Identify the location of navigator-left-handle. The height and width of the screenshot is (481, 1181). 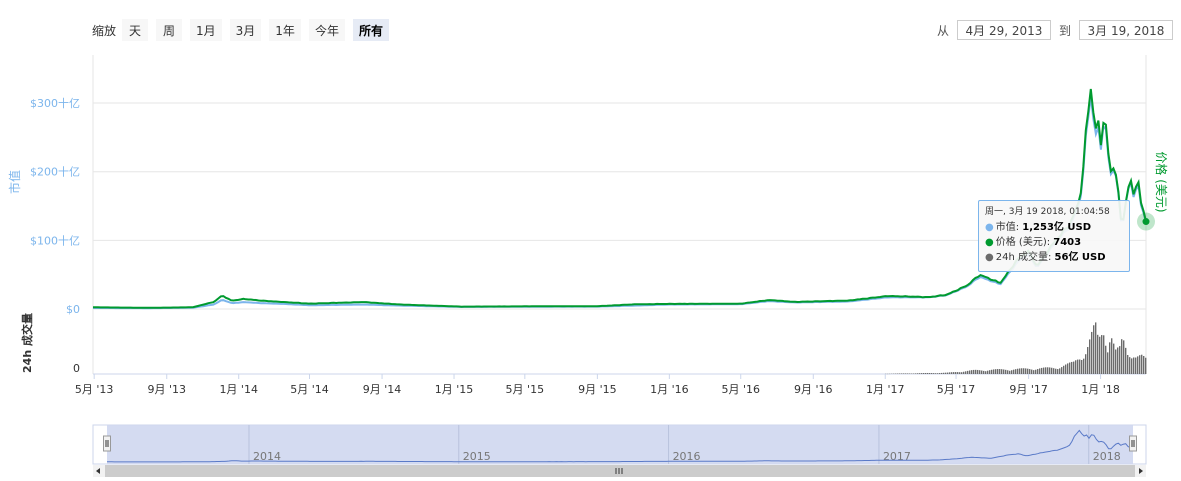
(107, 443).